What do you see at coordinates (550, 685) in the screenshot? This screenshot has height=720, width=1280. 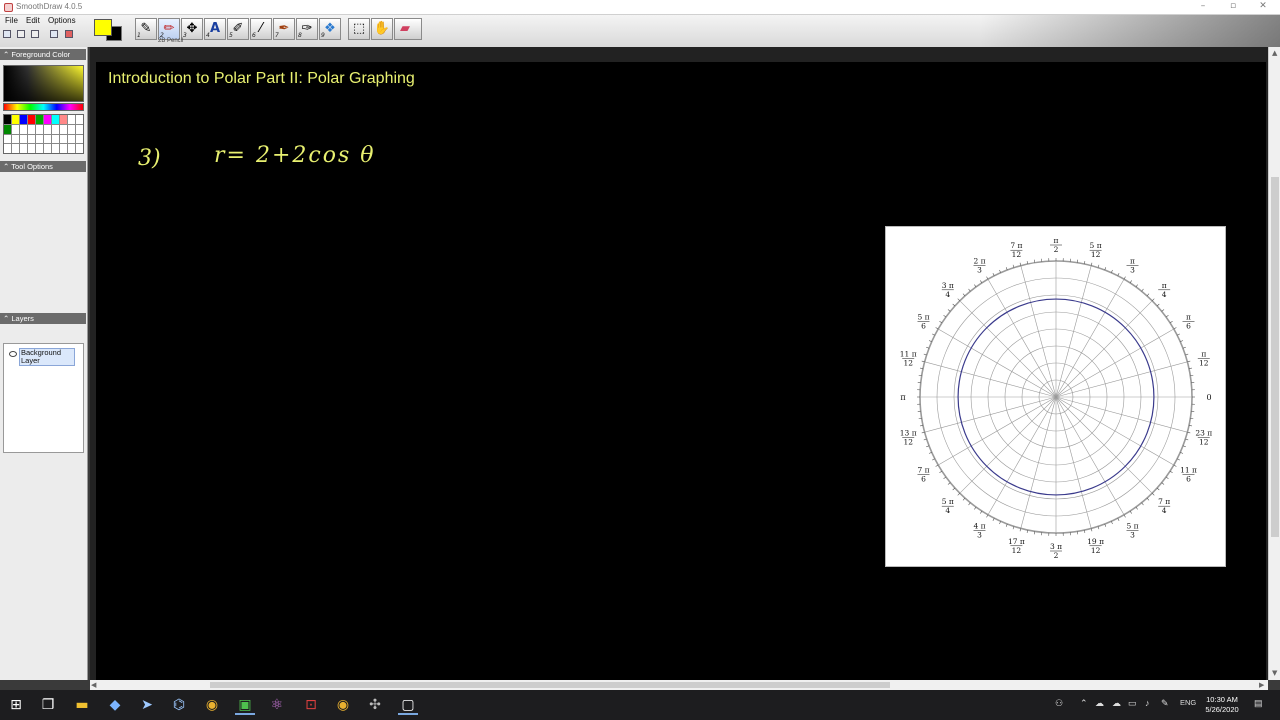 I see `horizontal-scroll-thumb` at bounding box center [550, 685].